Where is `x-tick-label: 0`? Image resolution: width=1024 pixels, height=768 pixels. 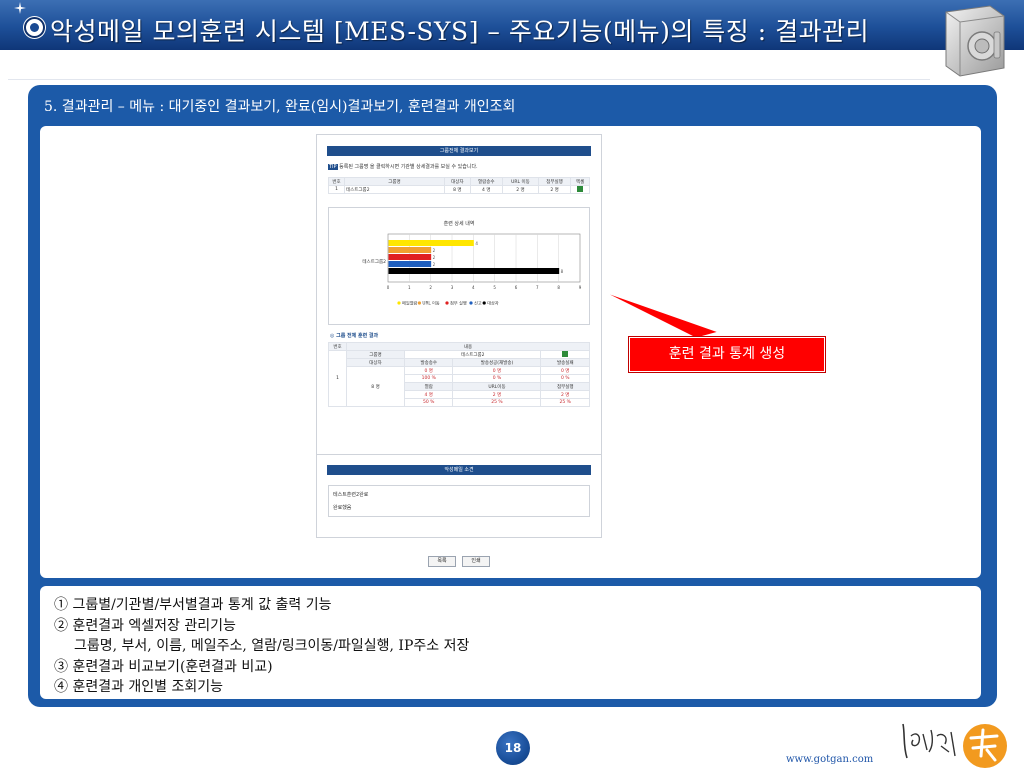 x-tick-label: 0 is located at coordinates (388, 287).